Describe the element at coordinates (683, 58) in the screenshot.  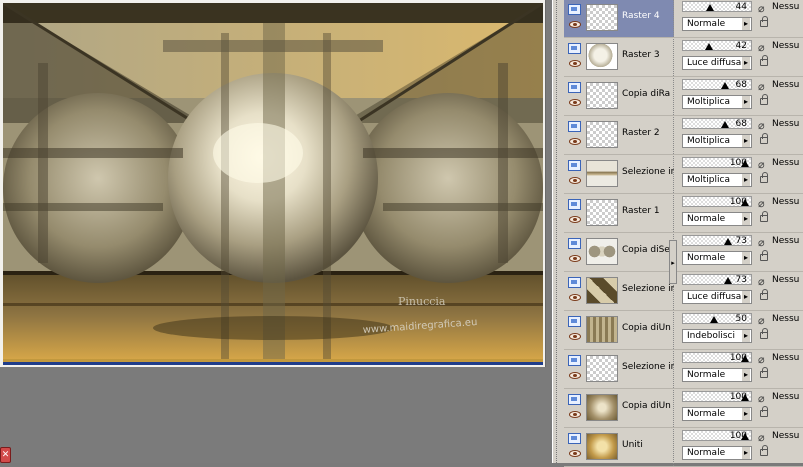
I see `layer-row: Raster 3 42 Luce diffusa ⌀ Nessu` at that location.